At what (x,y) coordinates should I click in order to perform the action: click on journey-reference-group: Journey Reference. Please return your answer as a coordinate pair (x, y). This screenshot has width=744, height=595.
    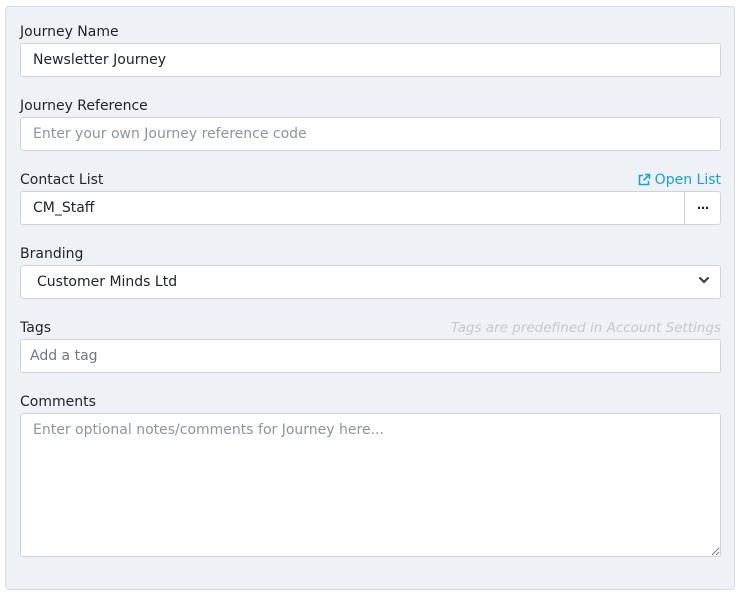
    Looking at the image, I should click on (370, 123).